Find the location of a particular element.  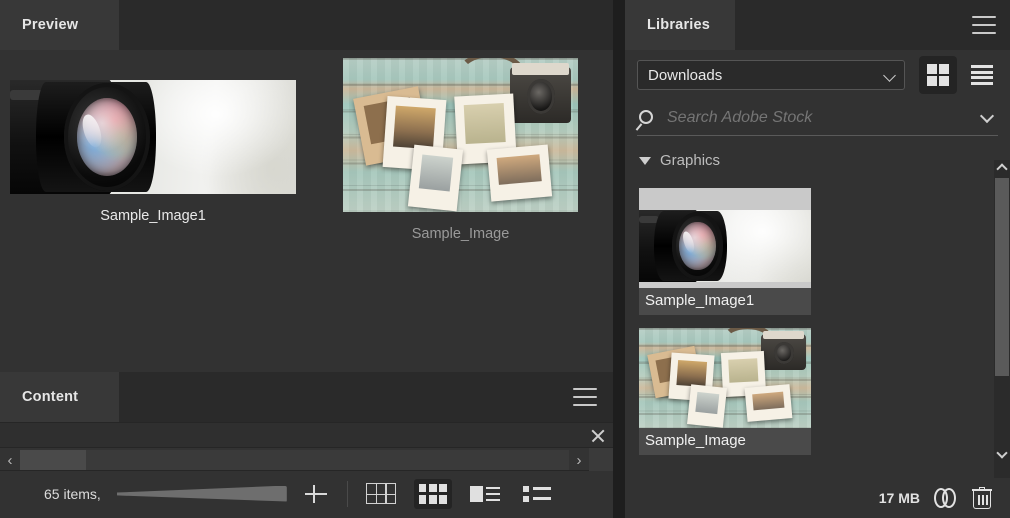

libraries-vertical-scrollbar is located at coordinates (1002, 319).